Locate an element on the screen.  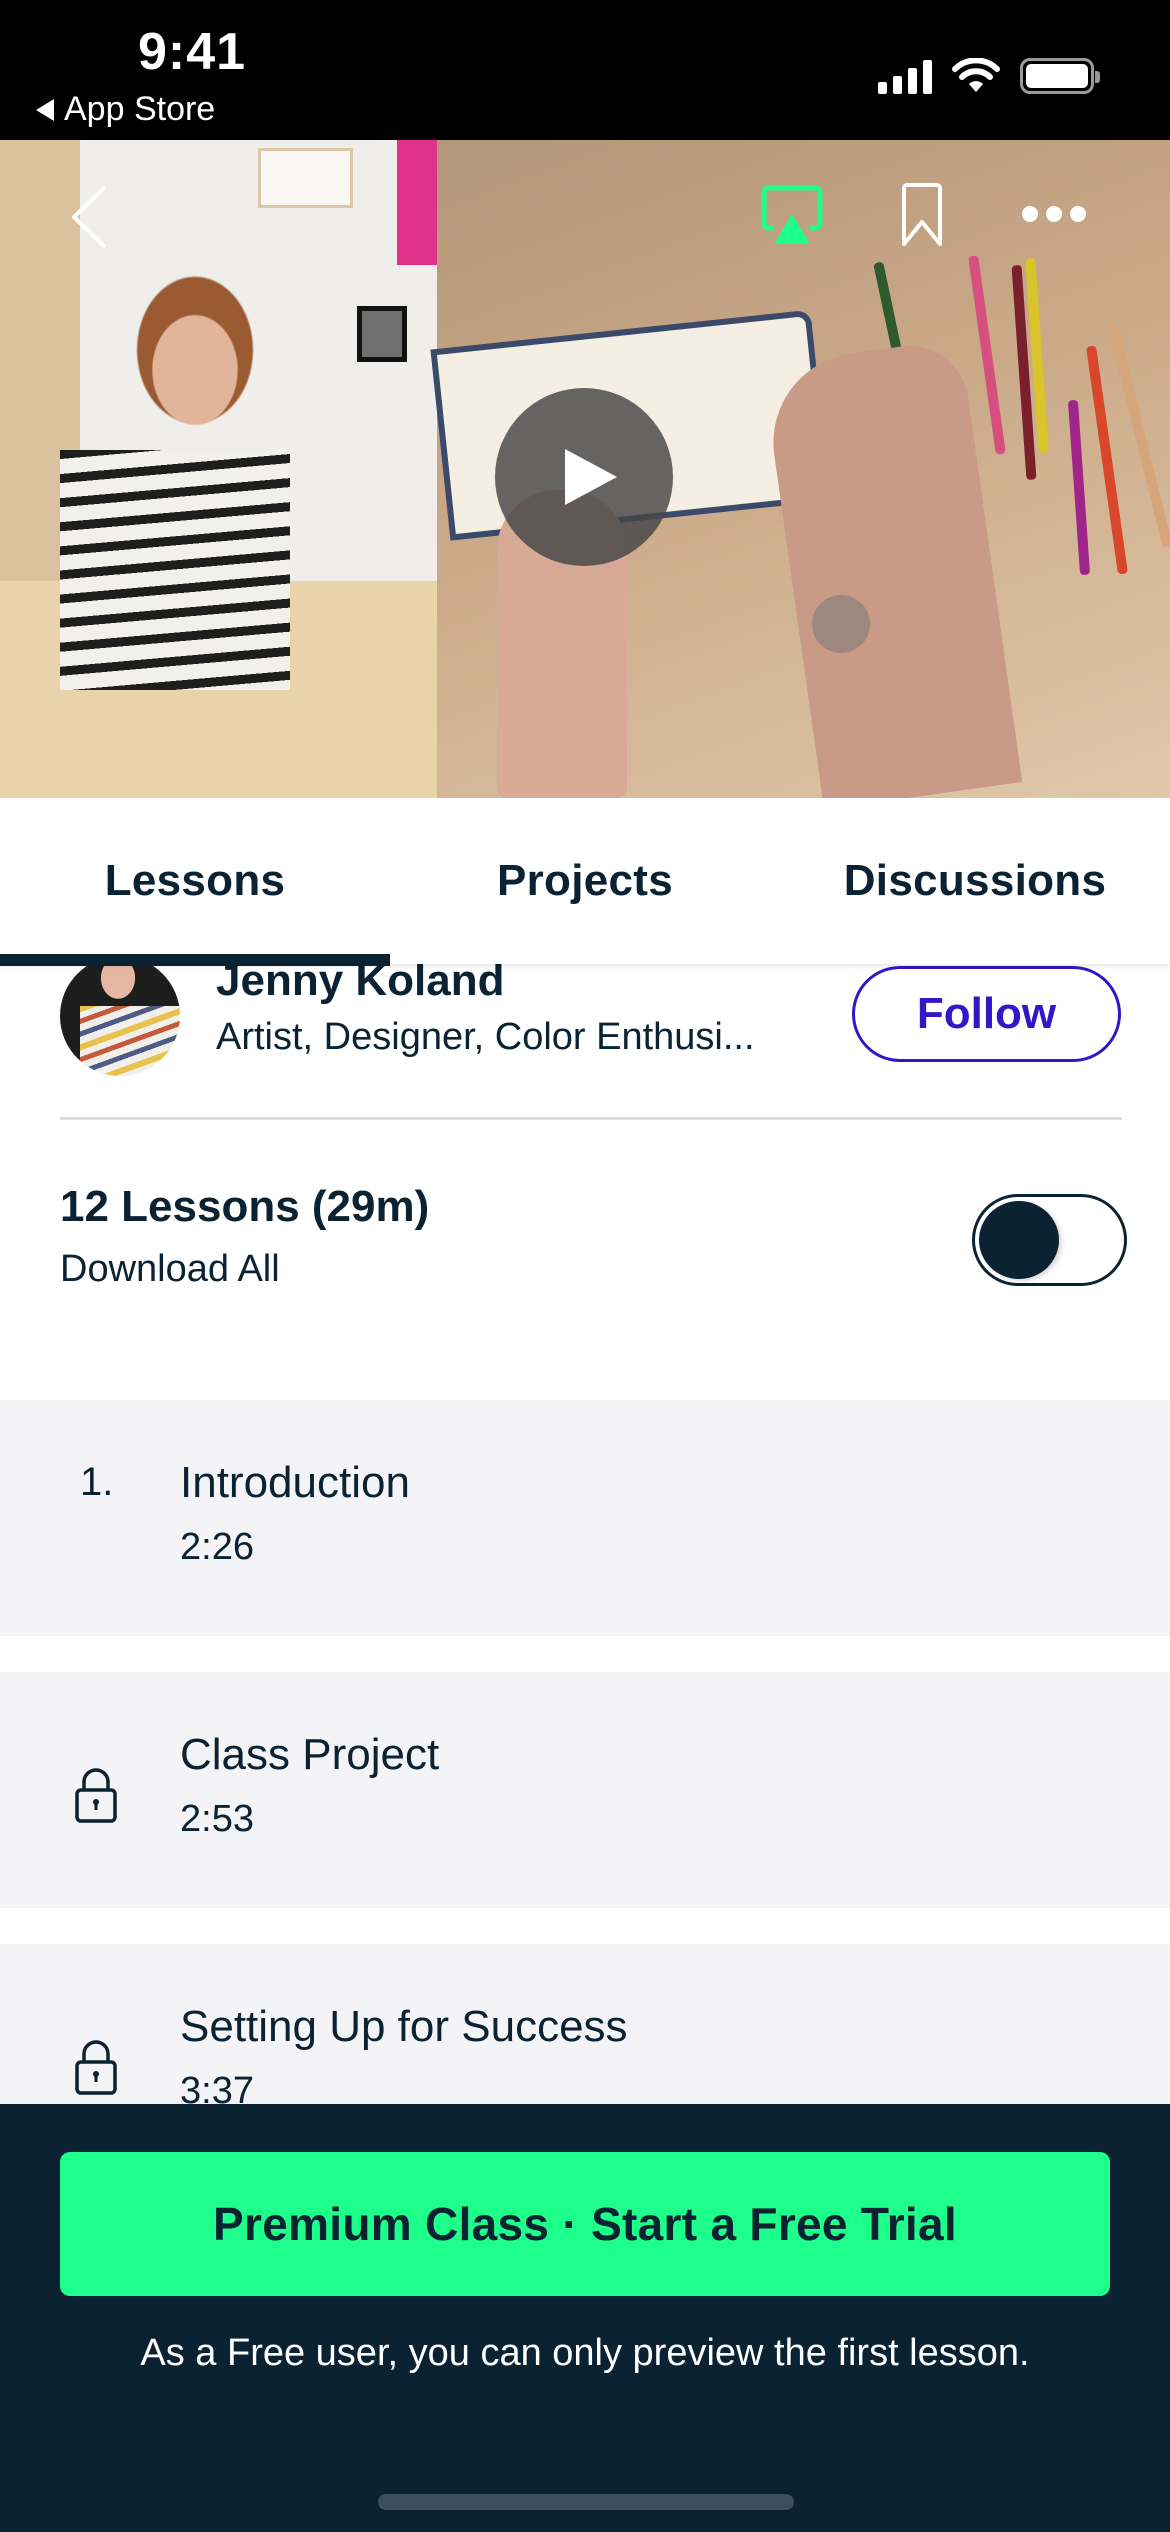
toggle-knob is located at coordinates (1019, 1240).